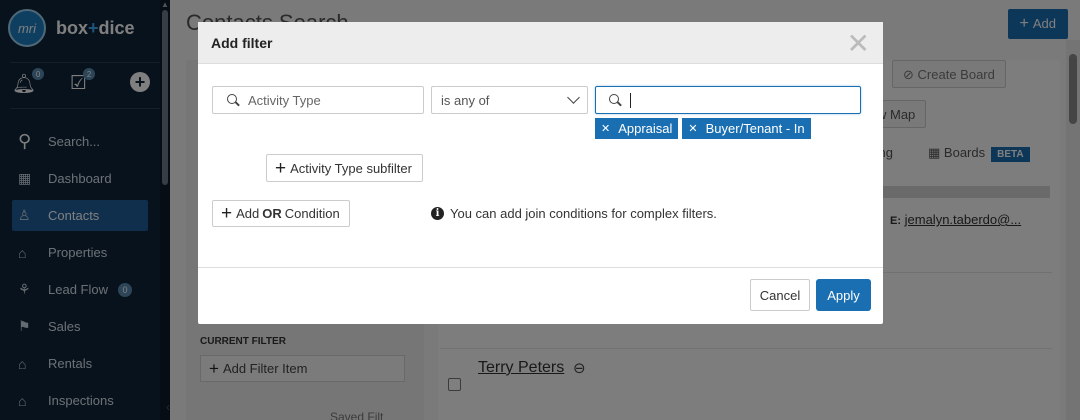  I want to click on operator-select: is any of, so click(509, 100).